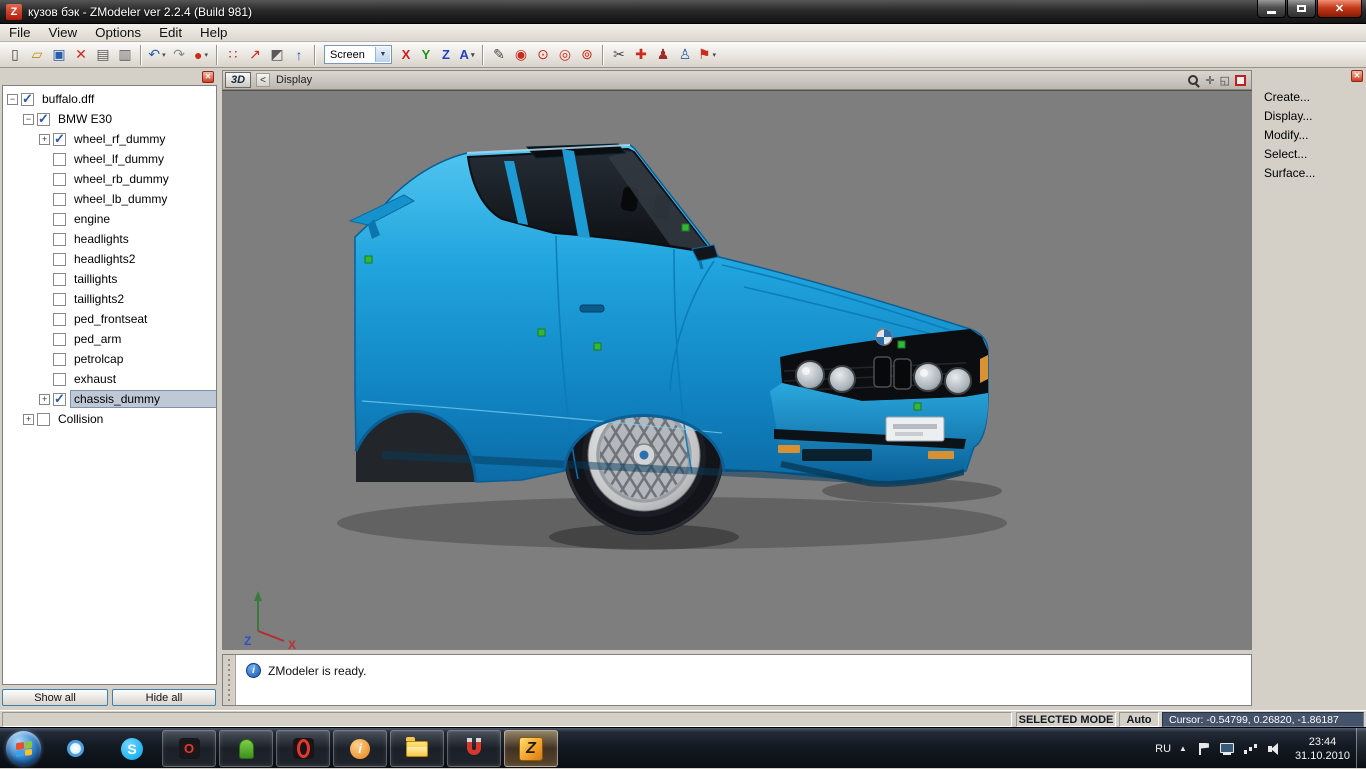 The width and height of the screenshot is (1366, 769). What do you see at coordinates (1225, 80) in the screenshot?
I see `maximize-view-icon: ◱` at bounding box center [1225, 80].